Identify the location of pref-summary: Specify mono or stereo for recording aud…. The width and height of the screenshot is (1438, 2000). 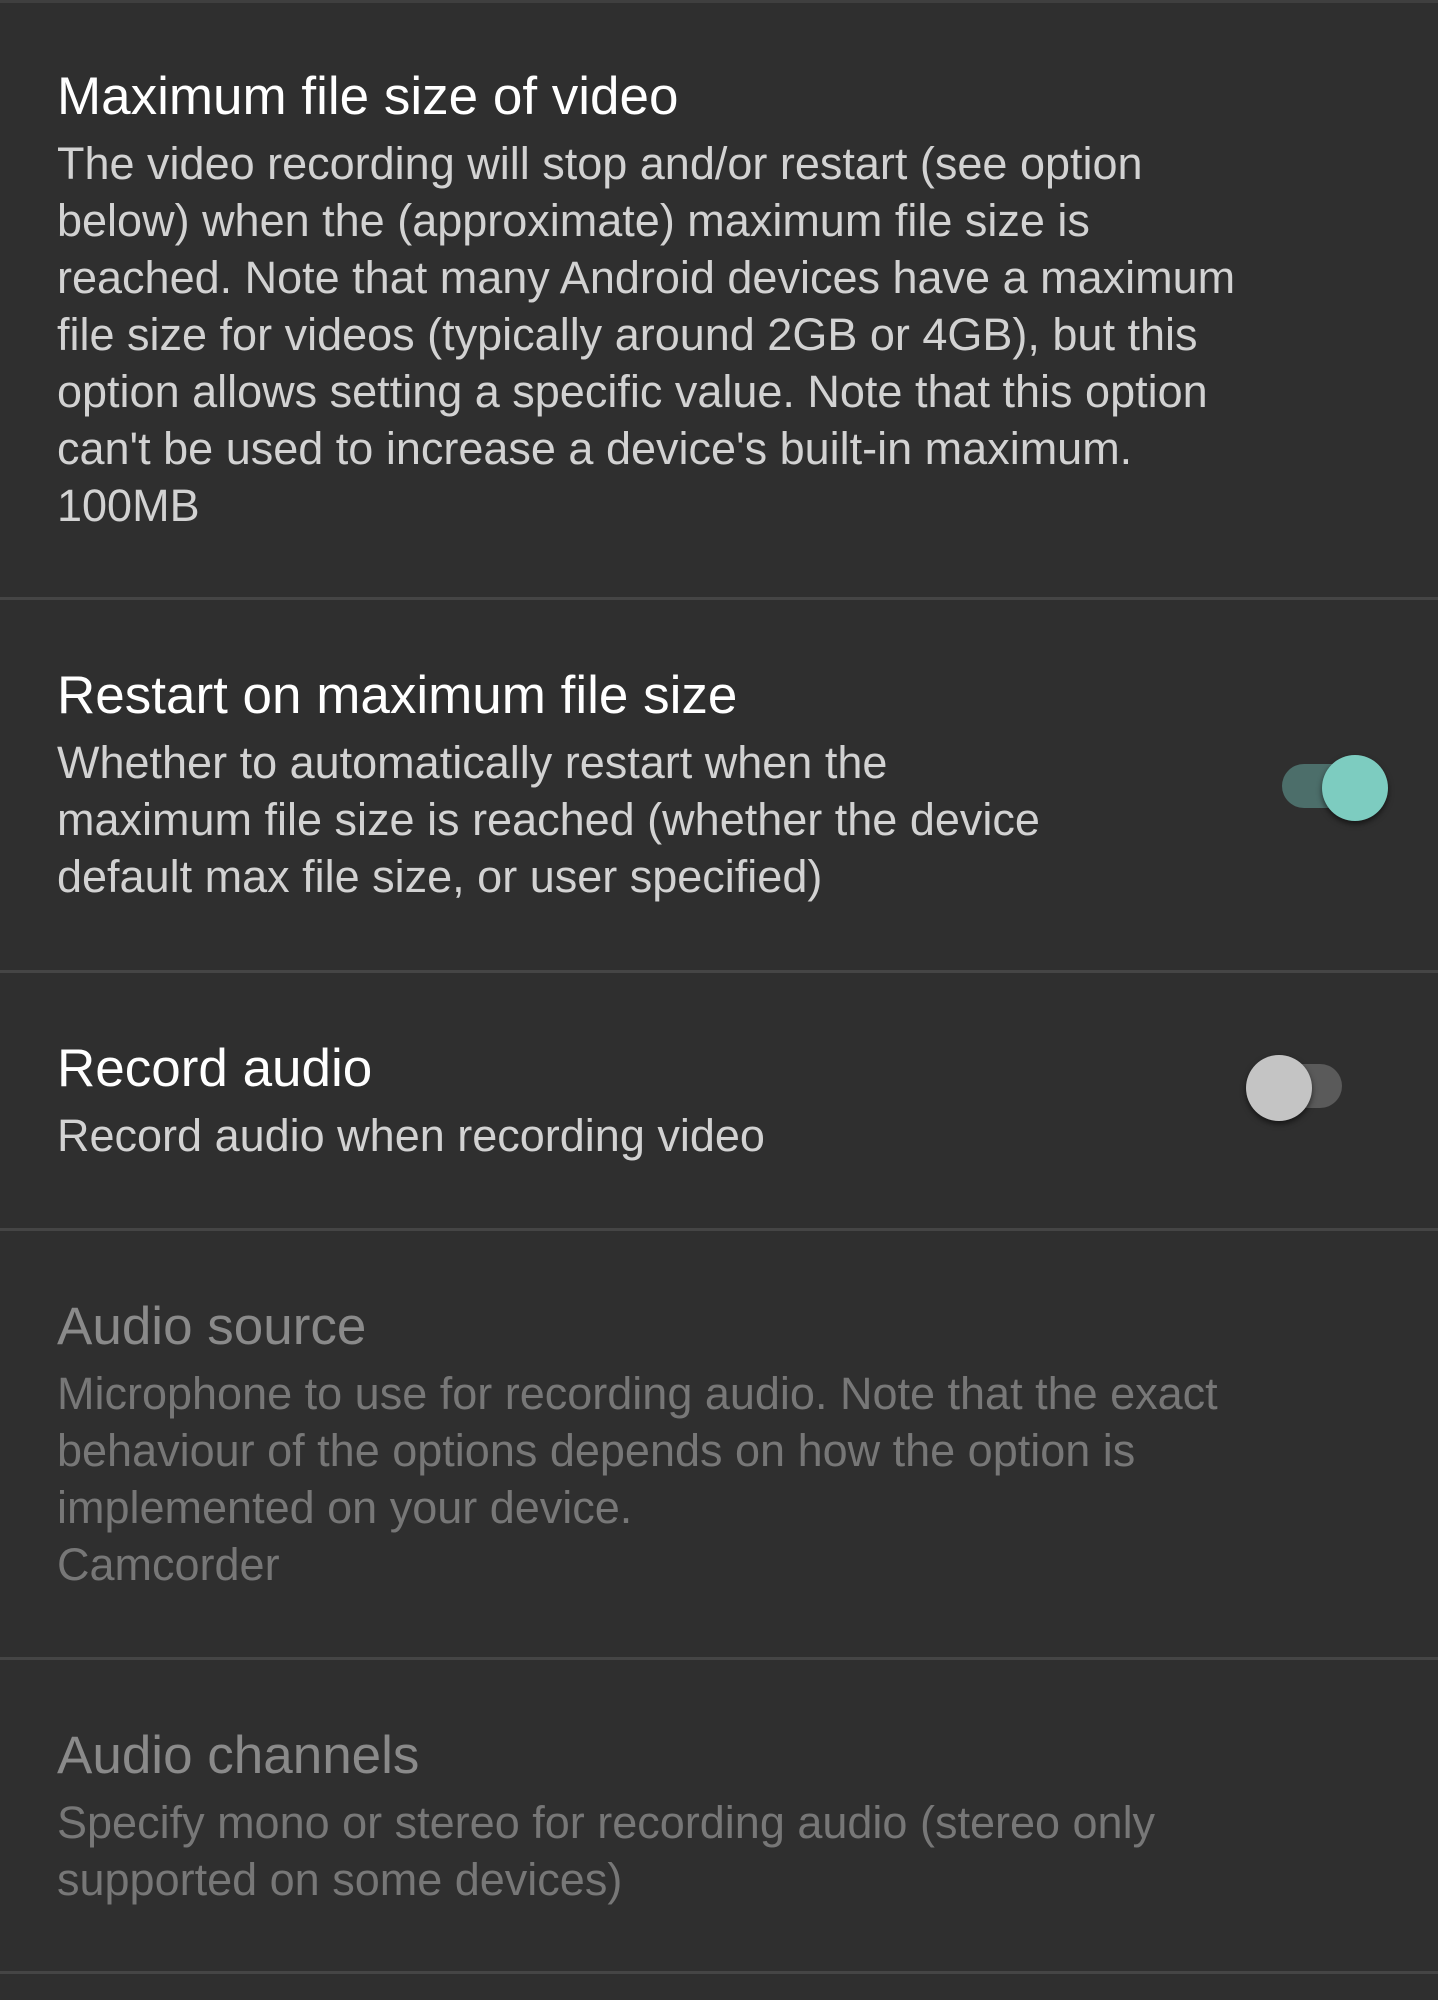
(606, 1851).